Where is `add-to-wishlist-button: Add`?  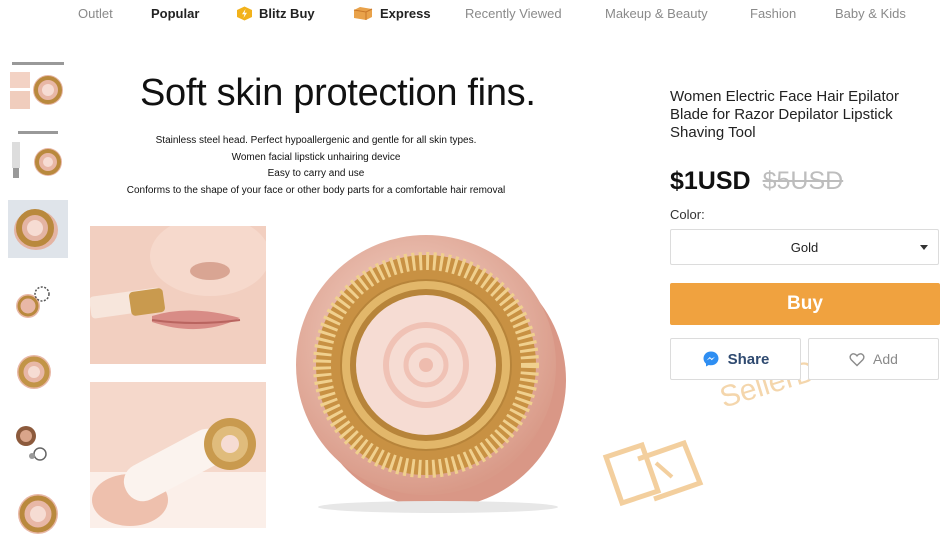
add-to-wishlist-button: Add is located at coordinates (873, 359).